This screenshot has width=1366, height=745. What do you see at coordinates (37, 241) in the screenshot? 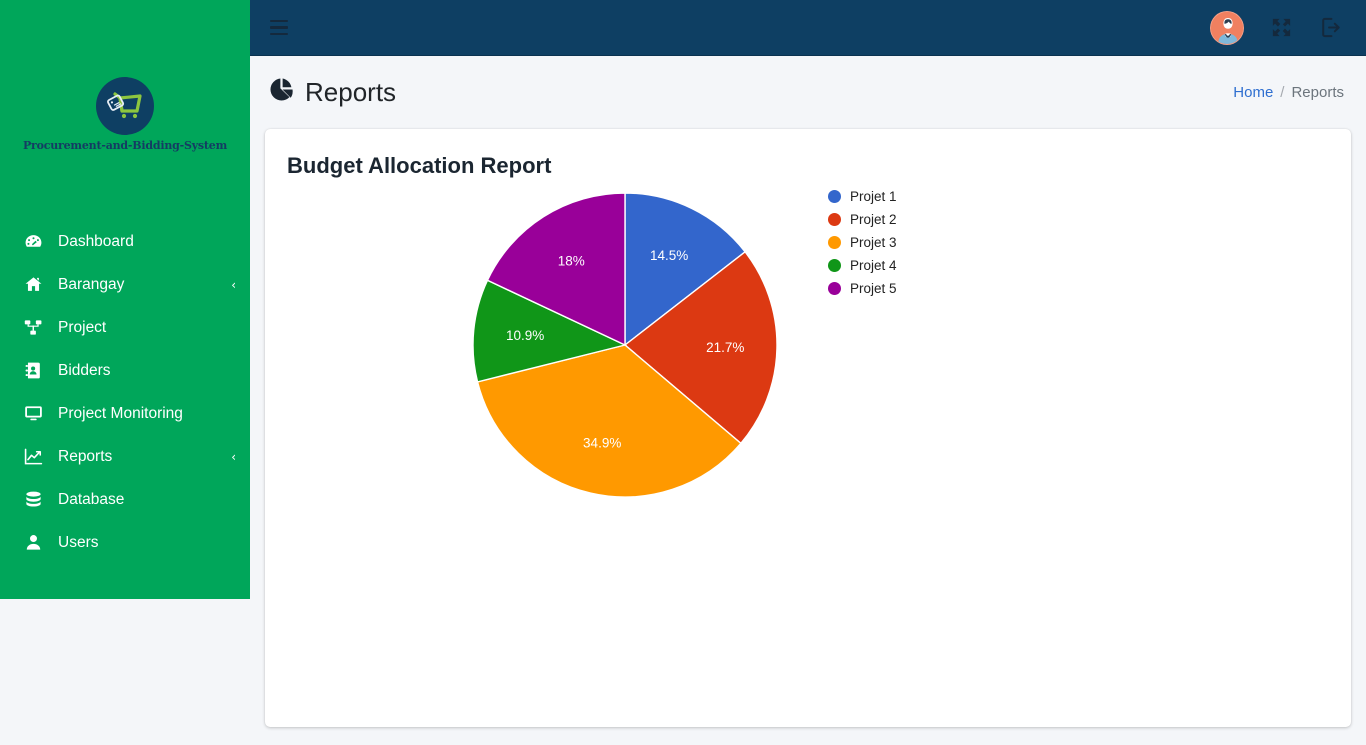
I see `tachometer-dashboard-icon` at bounding box center [37, 241].